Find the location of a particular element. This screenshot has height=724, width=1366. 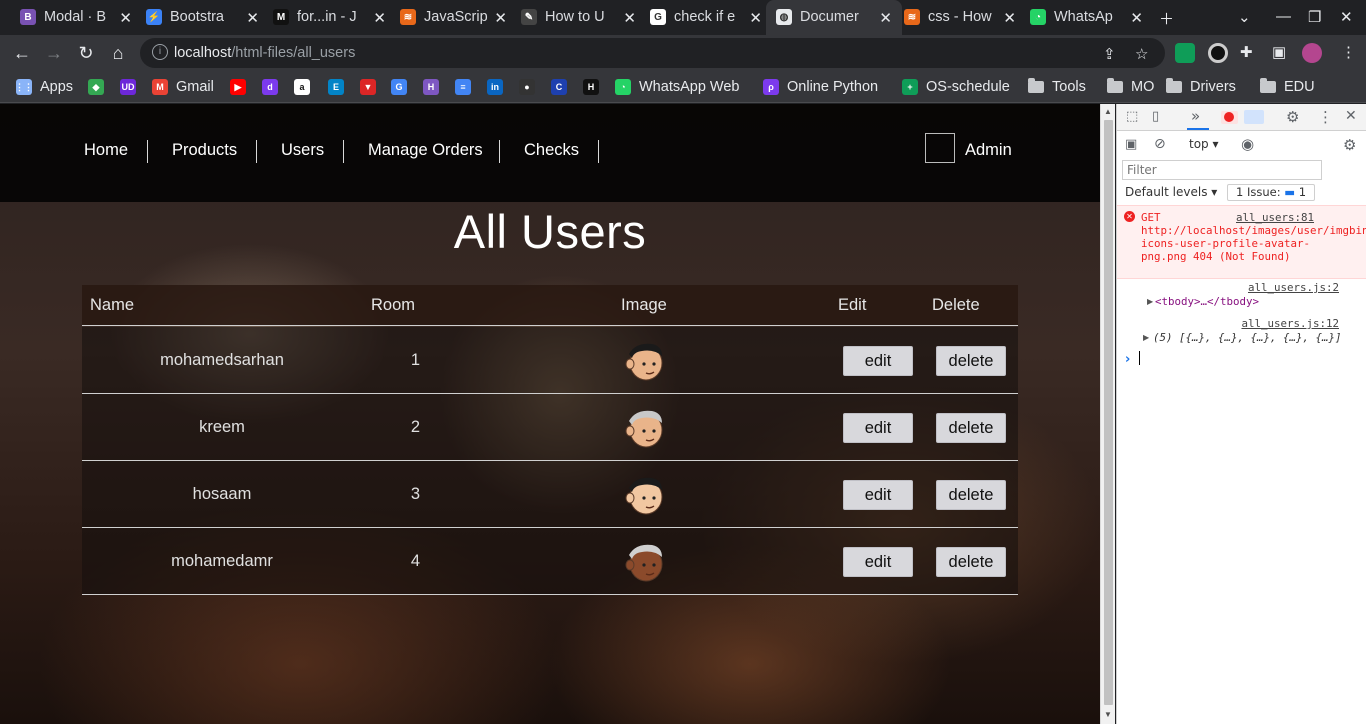

errors-badge is located at coordinates (1229, 117).